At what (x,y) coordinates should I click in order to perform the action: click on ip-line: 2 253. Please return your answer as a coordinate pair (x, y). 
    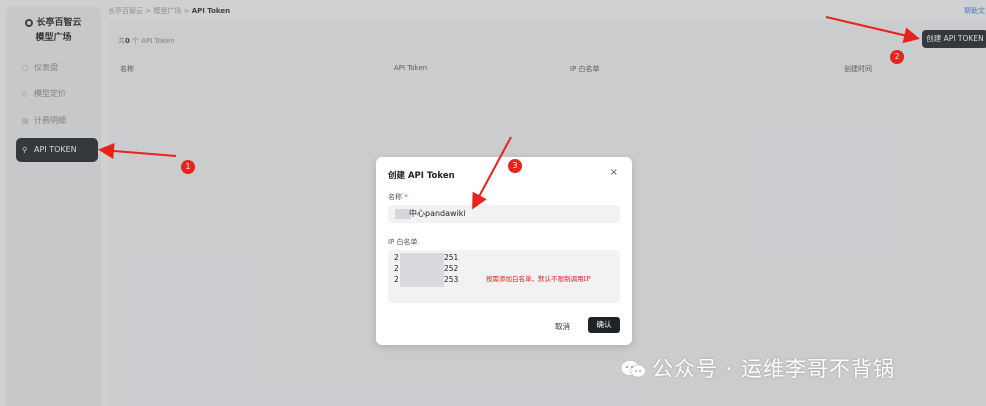
    Looking at the image, I should click on (426, 279).